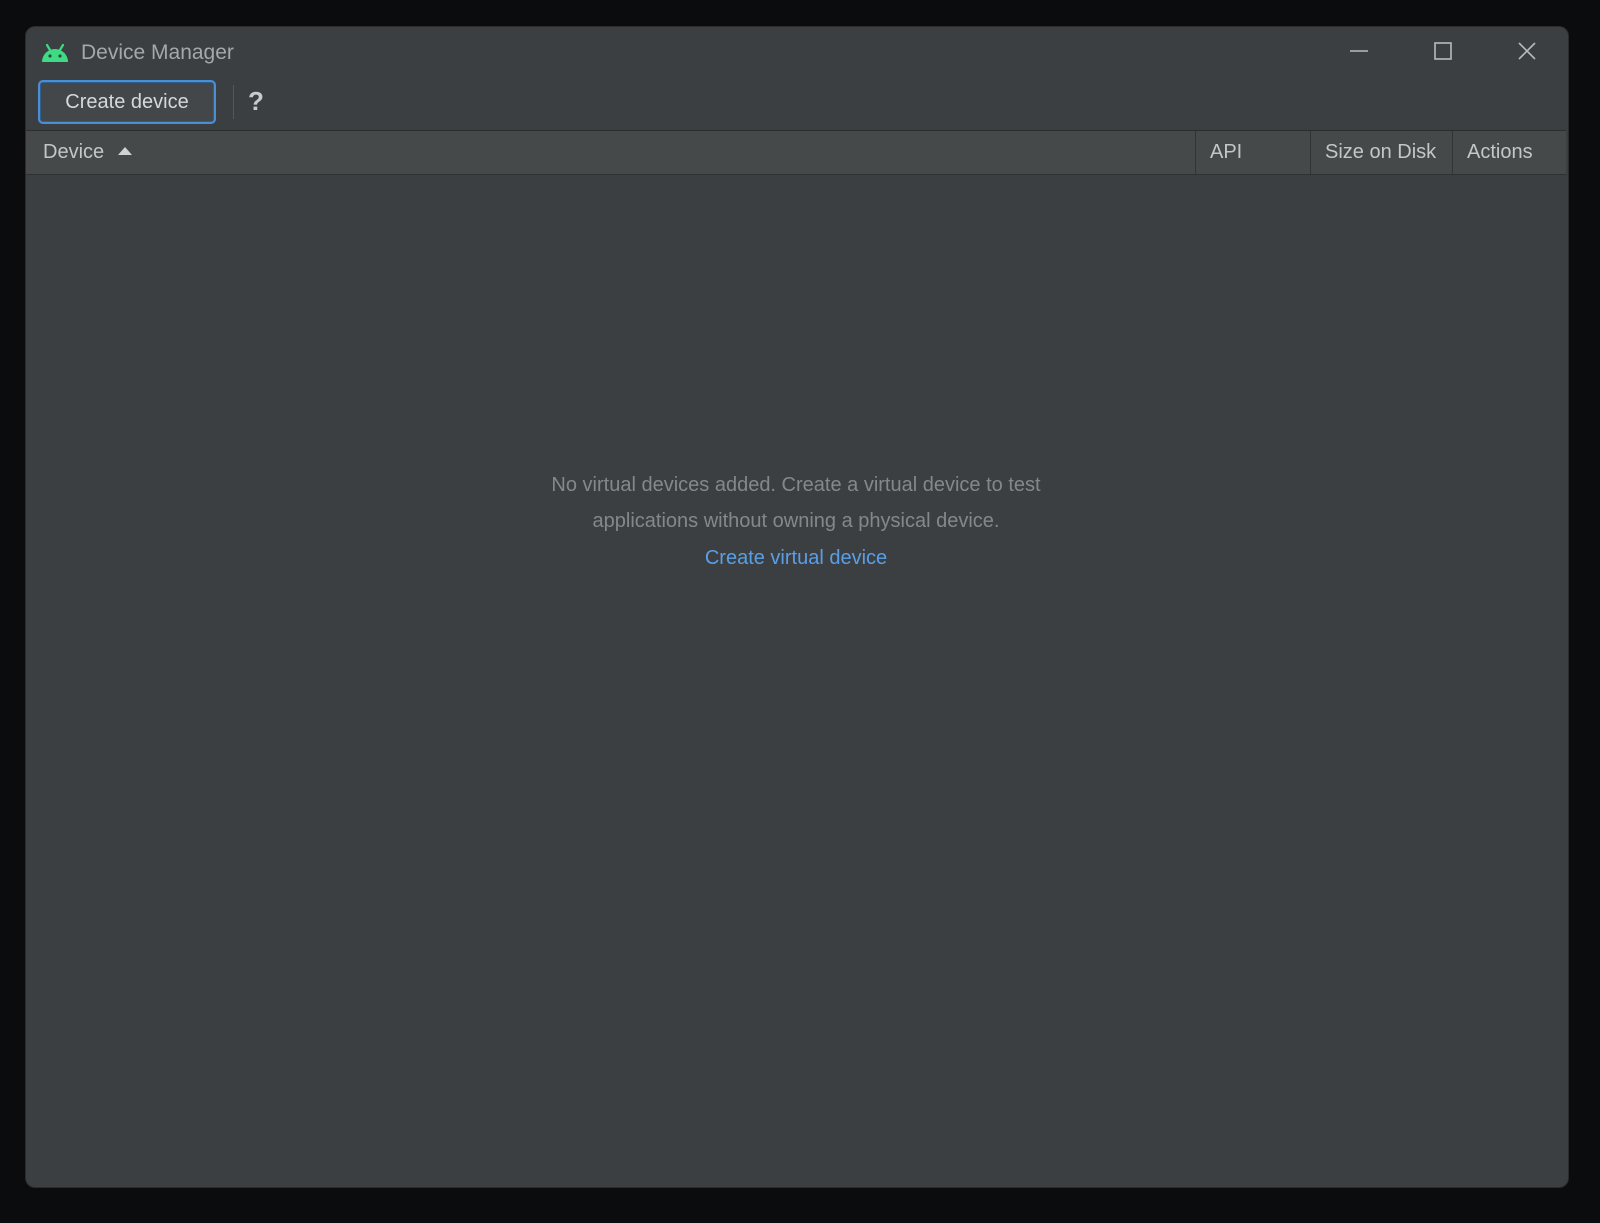 This screenshot has width=1600, height=1223. What do you see at coordinates (127, 102) in the screenshot?
I see `create-device-button: Create device` at bounding box center [127, 102].